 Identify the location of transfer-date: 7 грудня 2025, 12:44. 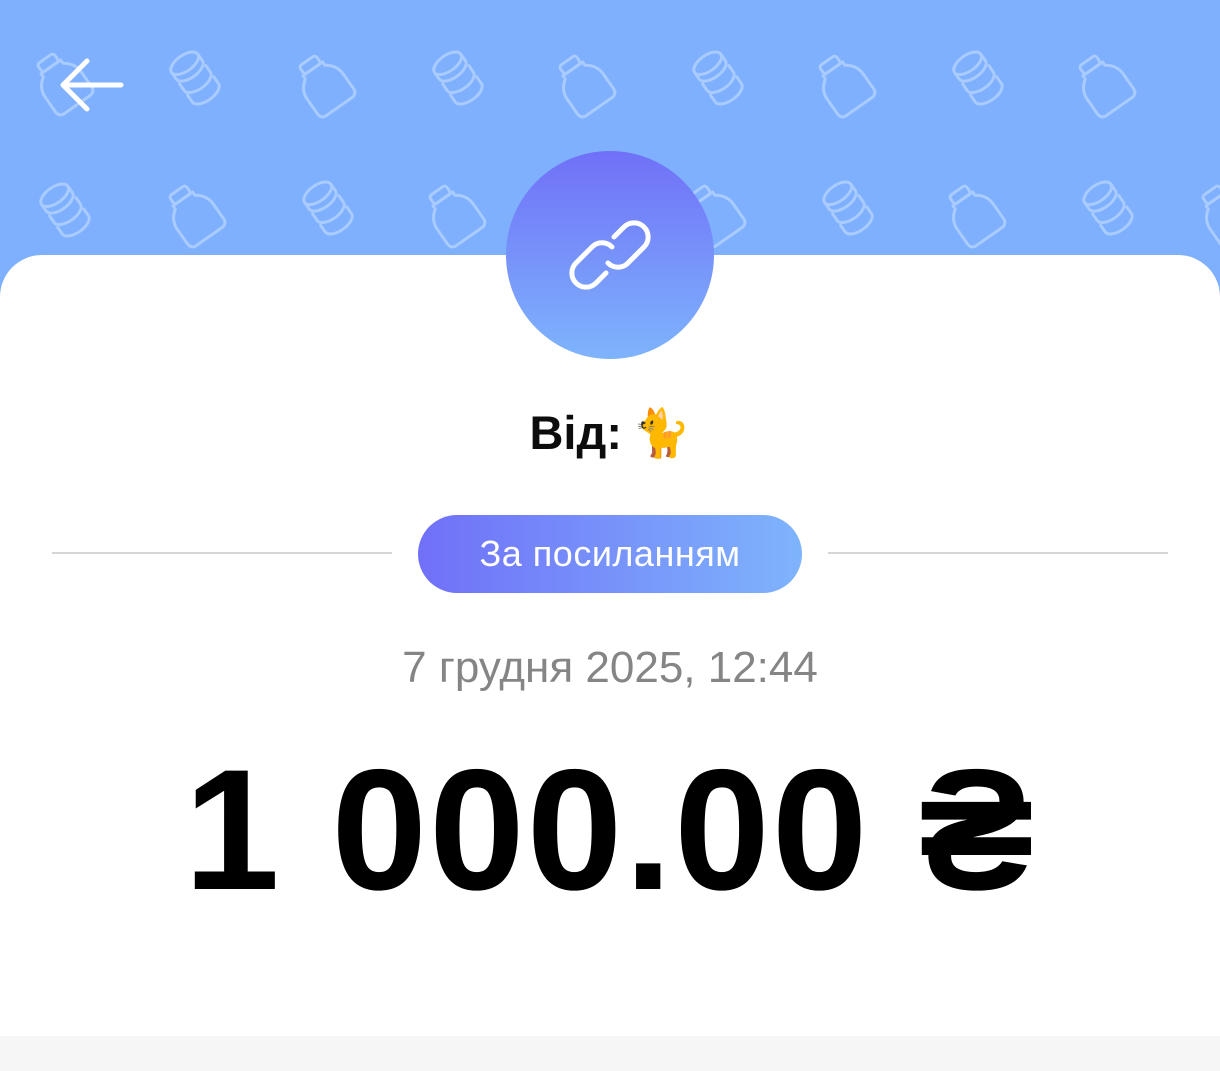
(610, 667).